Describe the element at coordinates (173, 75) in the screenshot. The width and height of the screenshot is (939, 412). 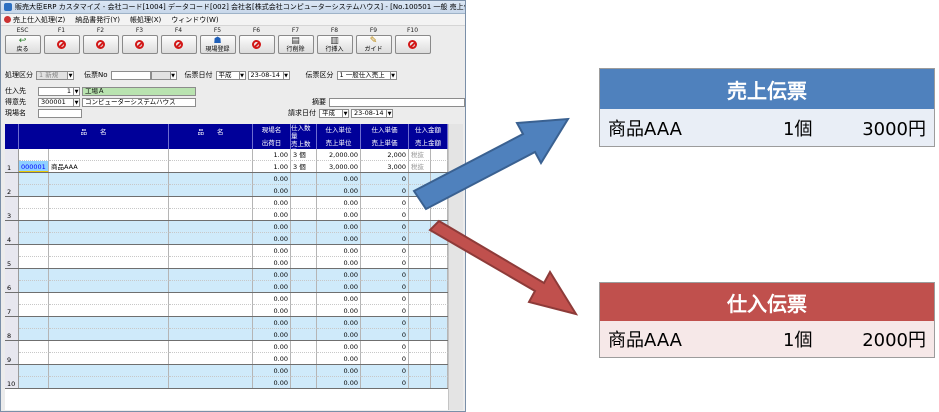
I see `slip-no-dropdown: ▼` at that location.